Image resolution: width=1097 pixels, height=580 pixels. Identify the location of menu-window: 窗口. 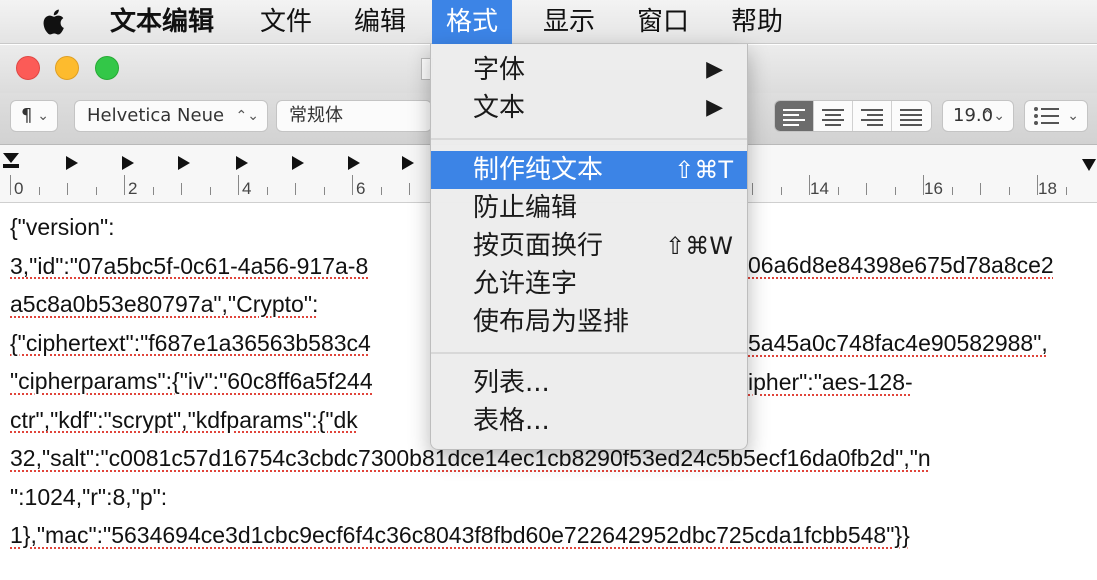
(663, 22).